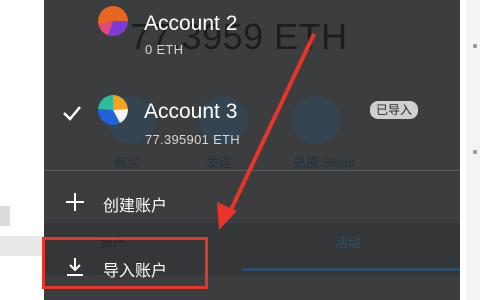 The image size is (480, 300). Describe the element at coordinates (252, 202) in the screenshot. I see `create-account-button: 创建账户` at that location.